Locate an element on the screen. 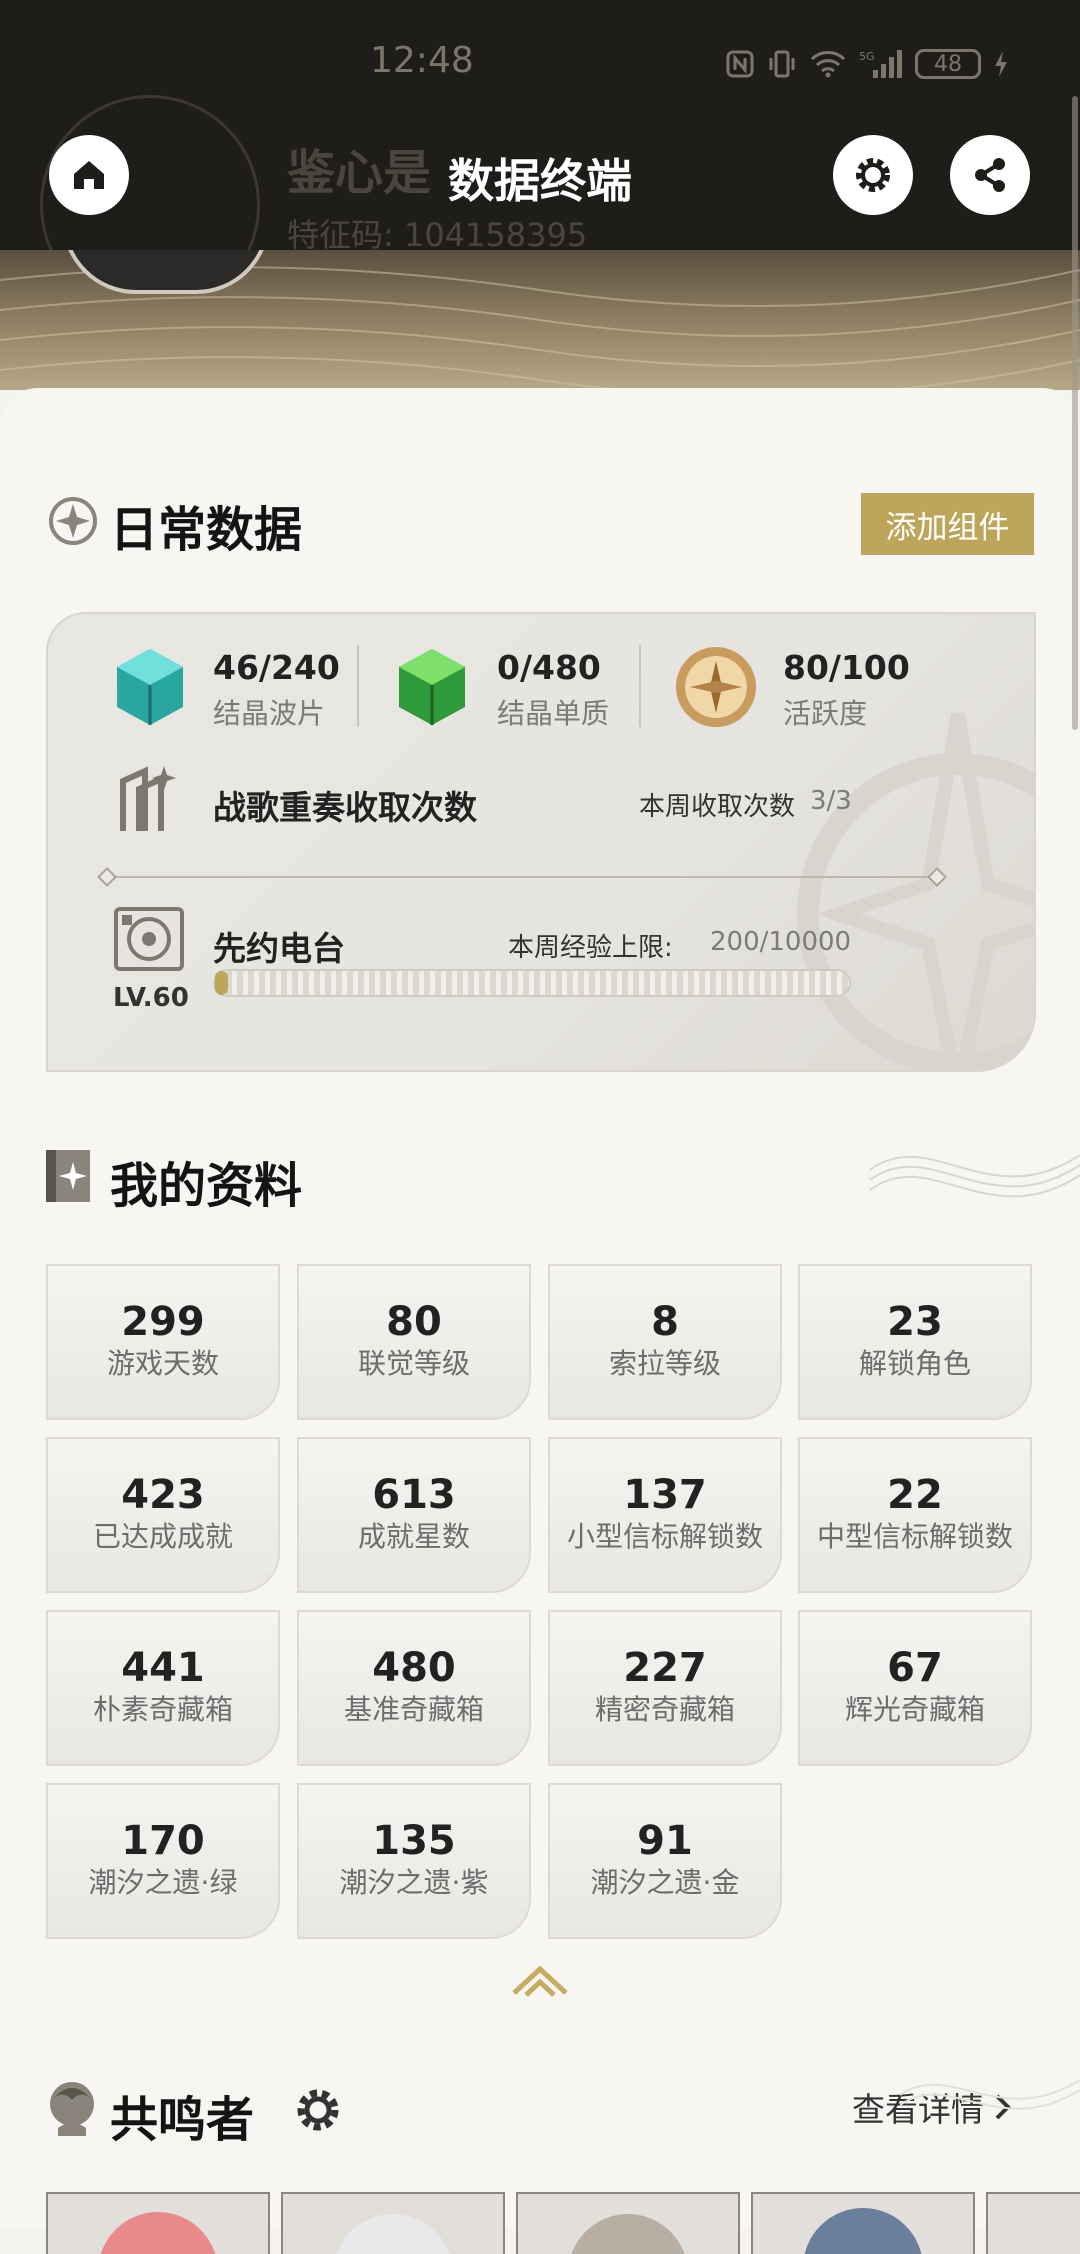 This screenshot has height=2254, width=1080. crystal-wave-value: 46/240 is located at coordinates (276, 667).